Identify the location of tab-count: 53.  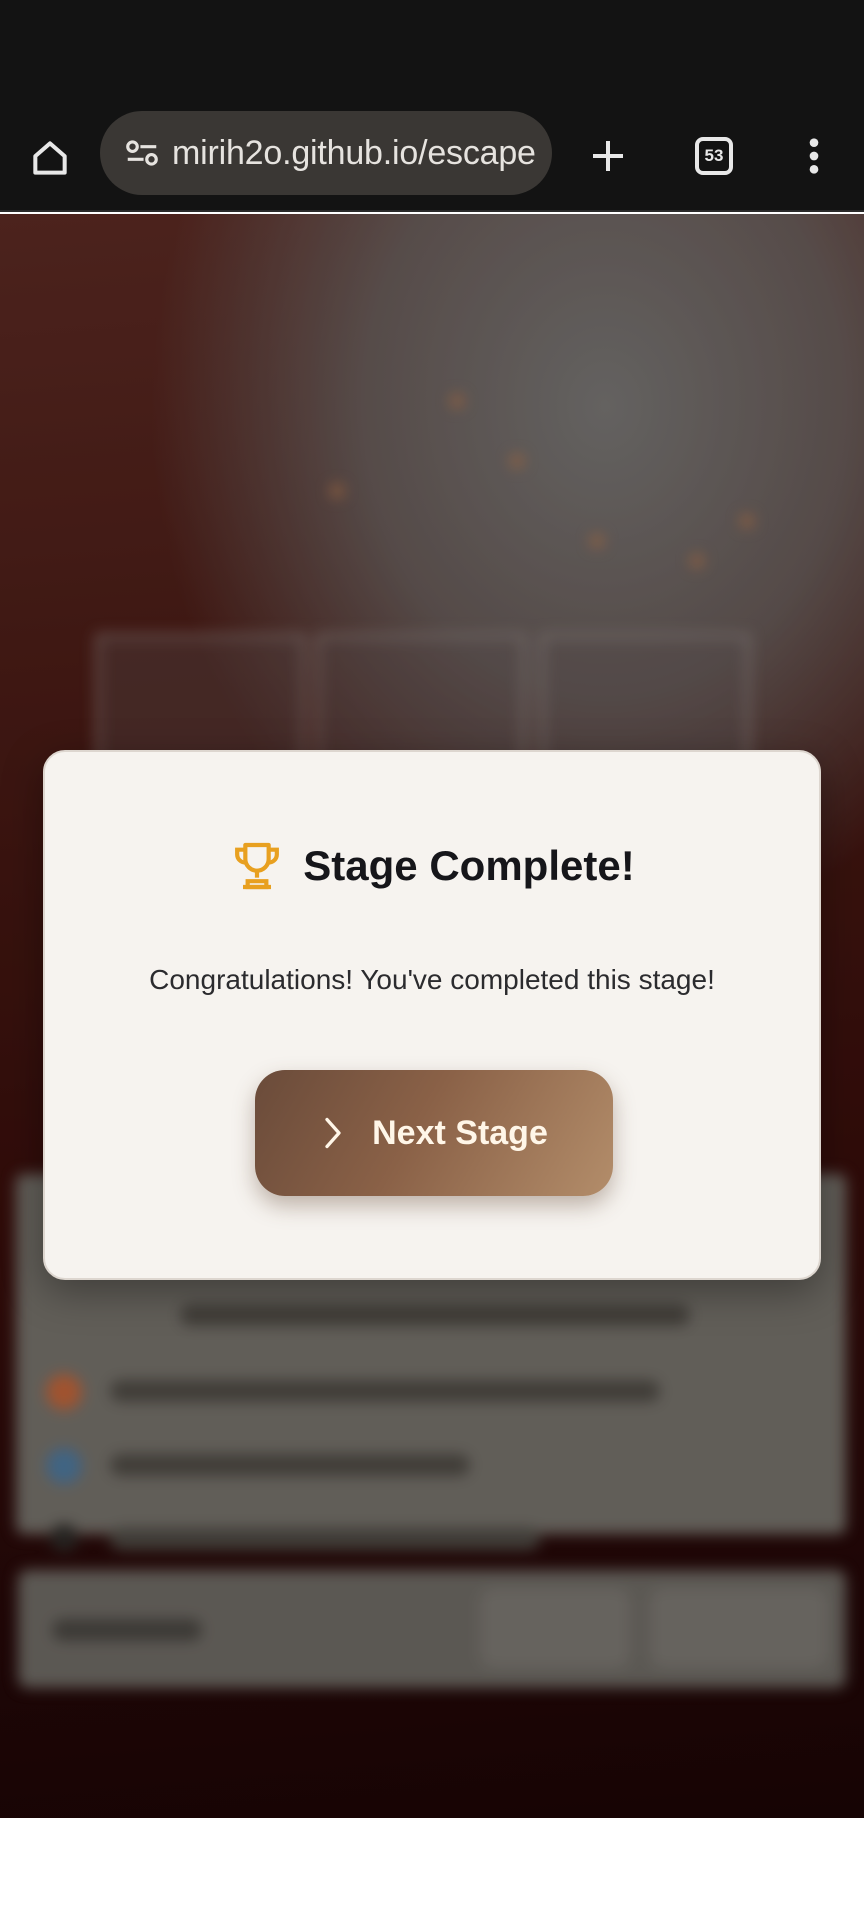
(714, 155).